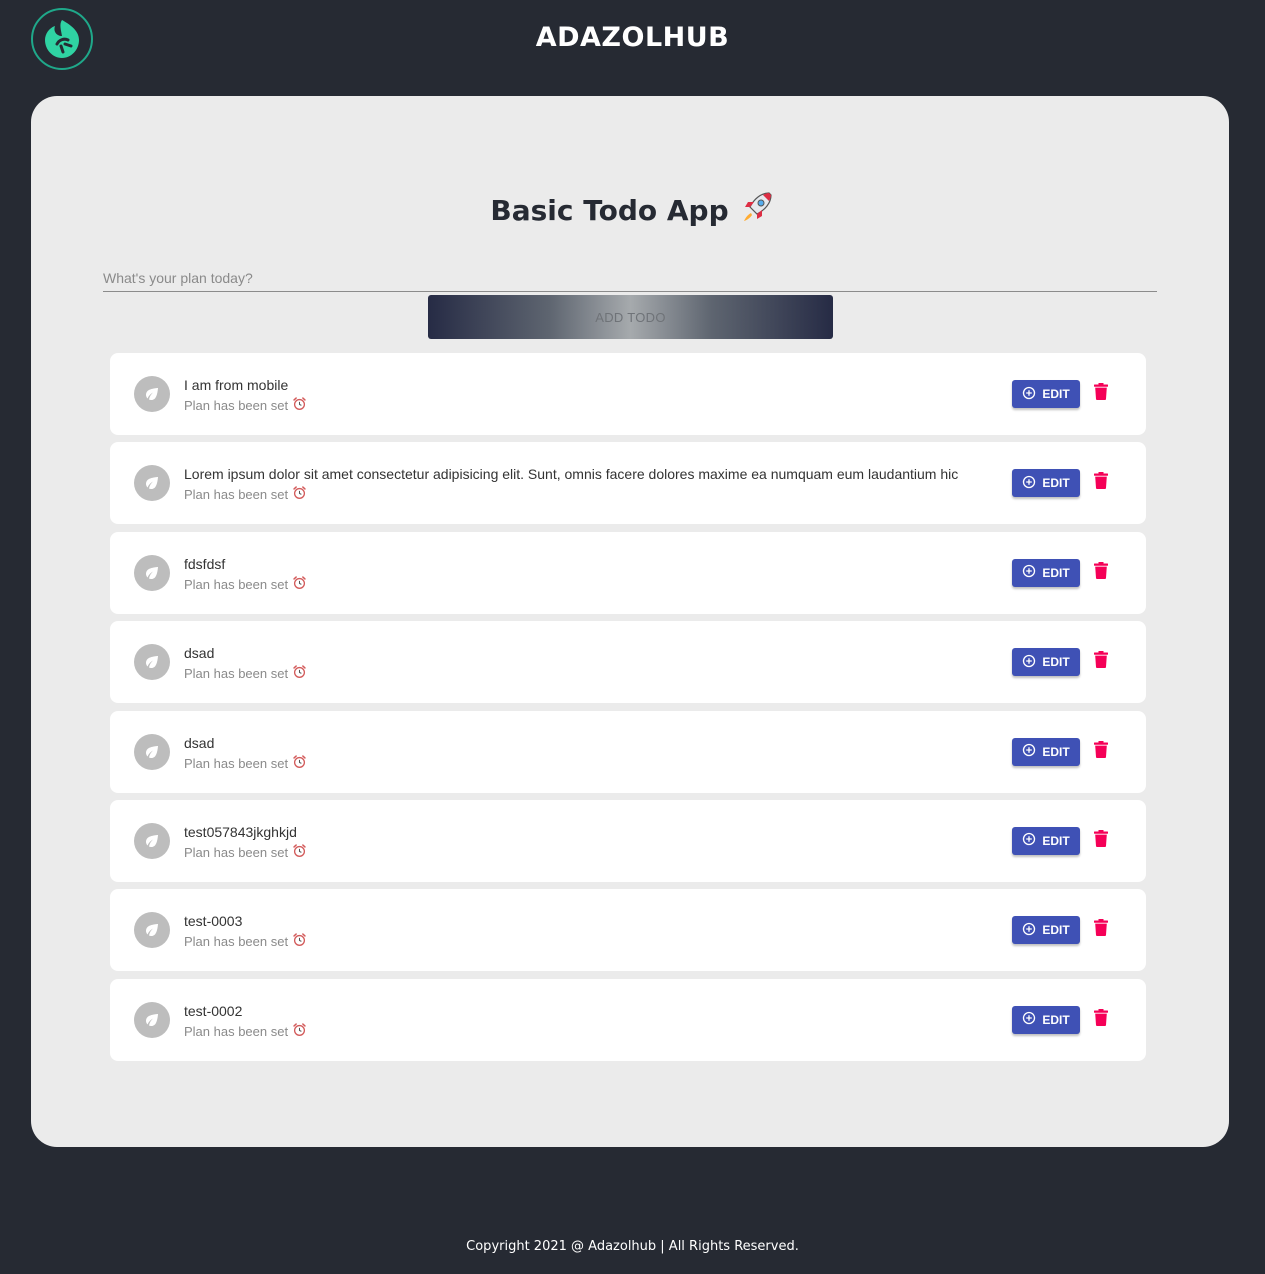 This screenshot has width=1265, height=1274. I want to click on todo-title: test-0002, so click(213, 1010).